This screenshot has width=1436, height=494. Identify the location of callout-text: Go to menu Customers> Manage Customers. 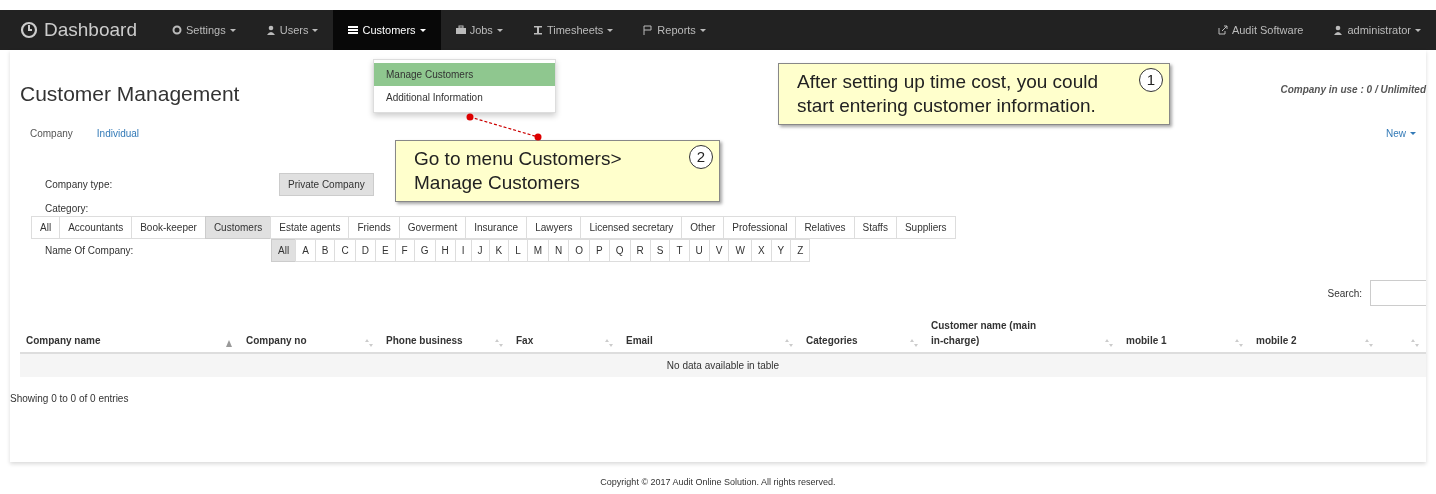
(518, 170).